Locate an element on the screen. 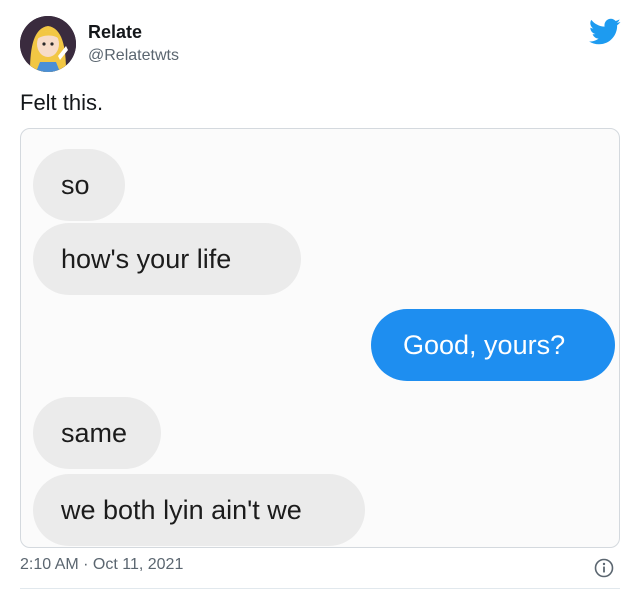 The width and height of the screenshot is (640, 592). author-name: Relate is located at coordinates (115, 32).